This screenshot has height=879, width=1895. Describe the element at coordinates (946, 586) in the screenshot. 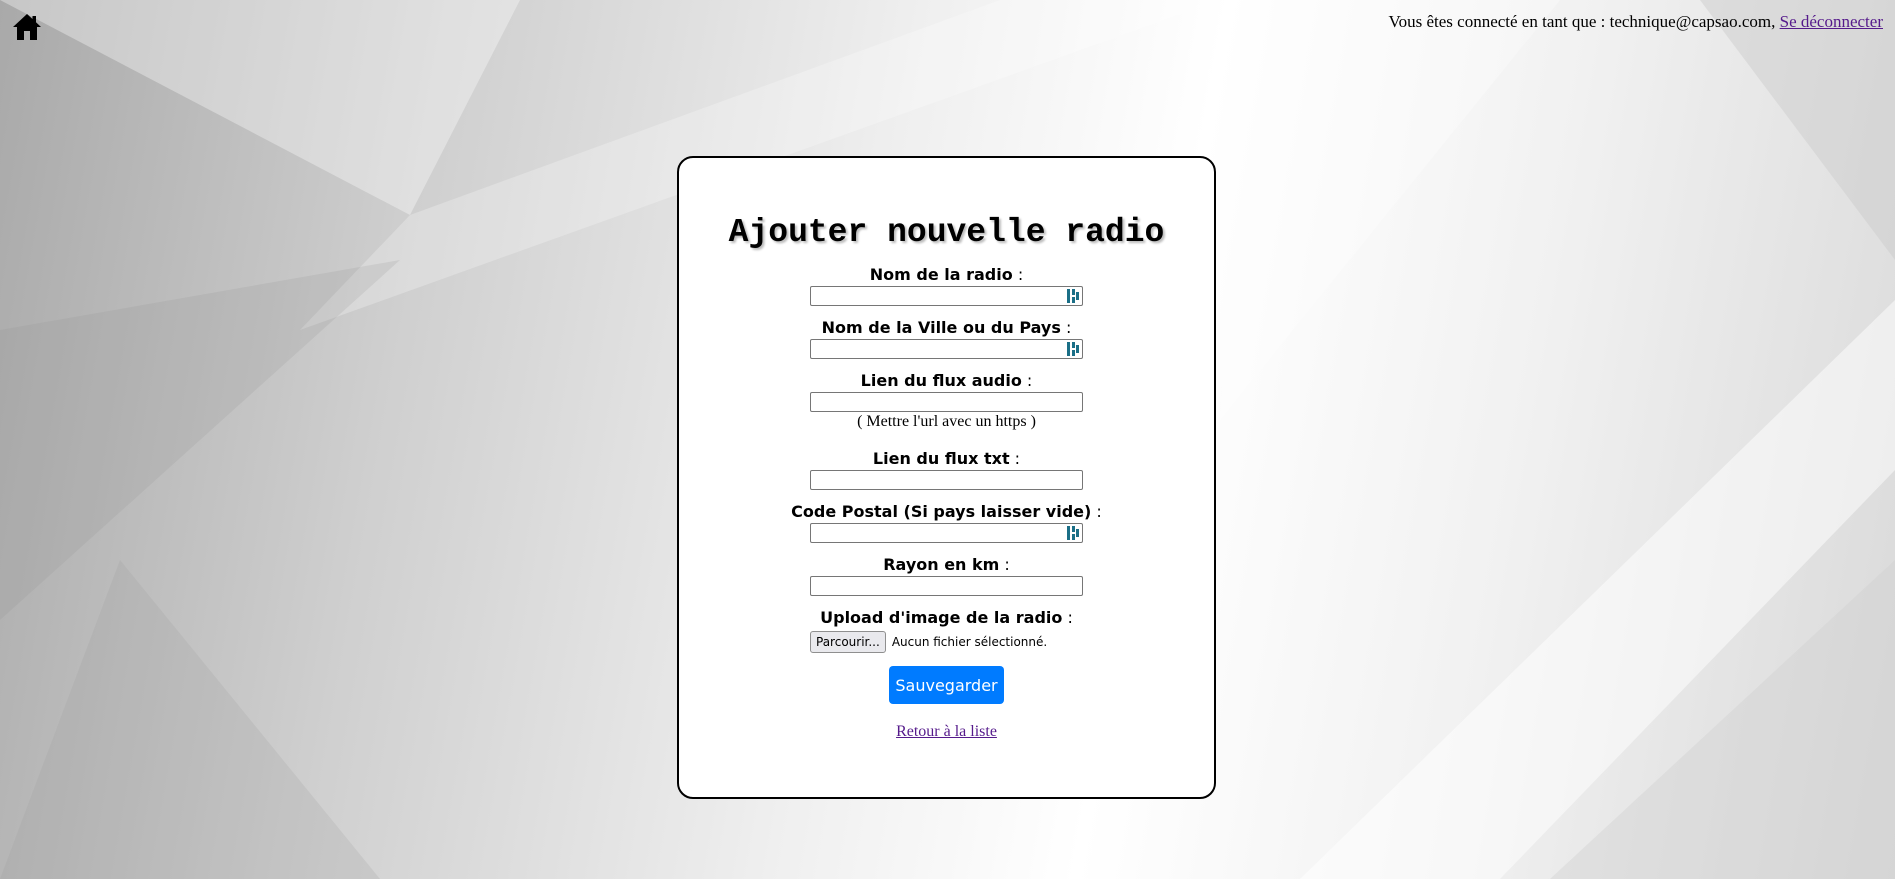

I see `radius-input` at that location.